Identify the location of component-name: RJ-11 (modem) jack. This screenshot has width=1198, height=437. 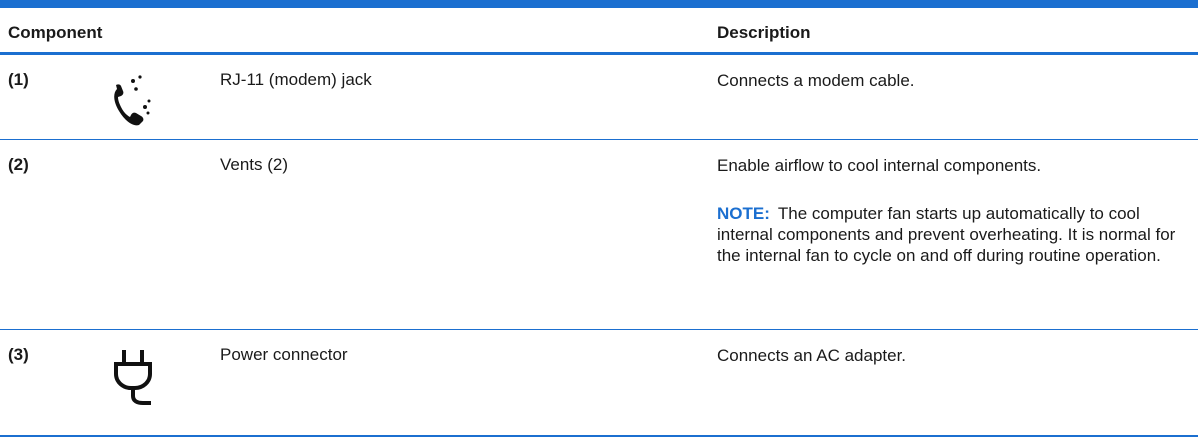
(296, 79).